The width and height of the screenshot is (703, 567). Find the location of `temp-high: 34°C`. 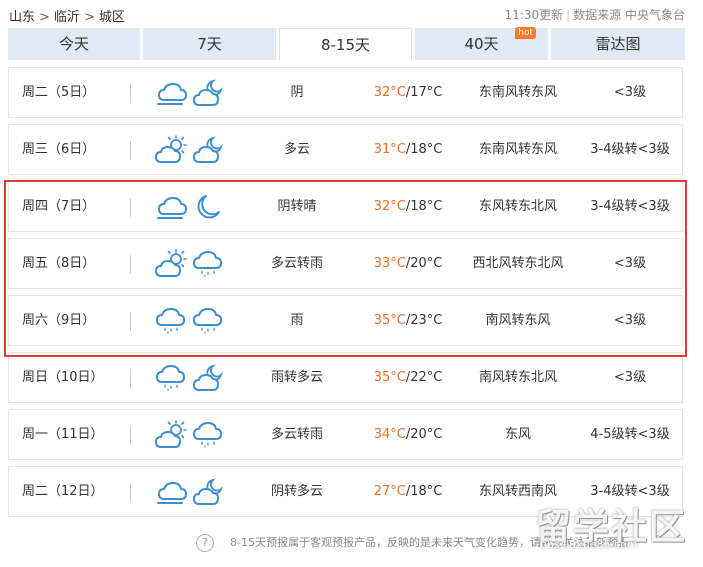

temp-high: 34°C is located at coordinates (389, 434).